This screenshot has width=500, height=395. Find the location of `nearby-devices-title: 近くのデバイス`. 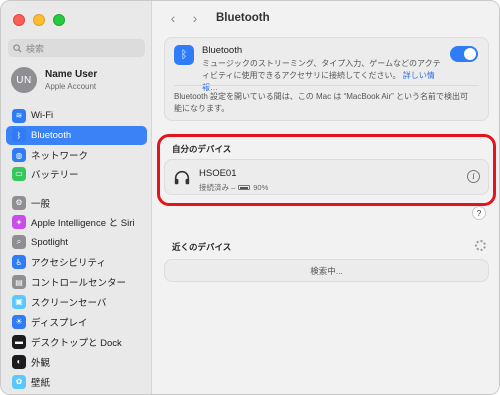

nearby-devices-title: 近くのデバイス is located at coordinates (202, 247).